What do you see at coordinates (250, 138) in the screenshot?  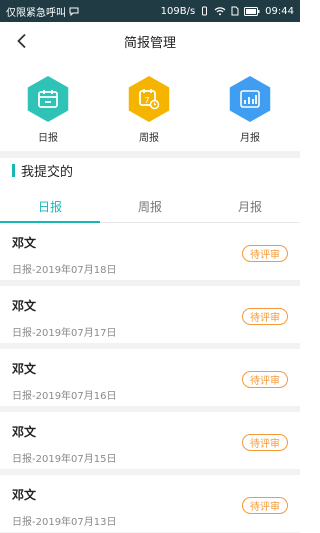 I see `shortcut-label: 月报` at bounding box center [250, 138].